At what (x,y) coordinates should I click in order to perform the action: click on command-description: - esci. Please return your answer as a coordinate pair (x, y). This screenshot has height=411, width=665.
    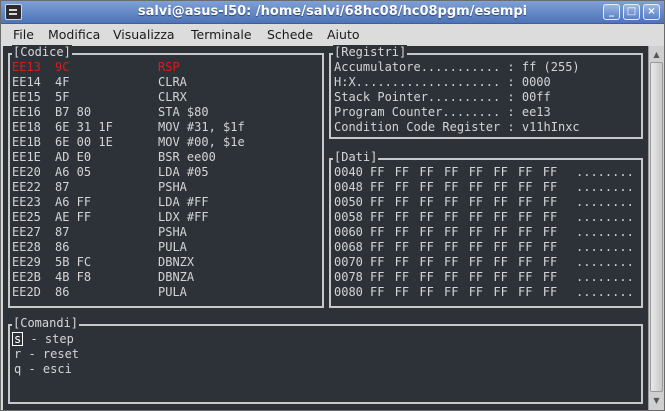
    Looking at the image, I should click on (46, 369).